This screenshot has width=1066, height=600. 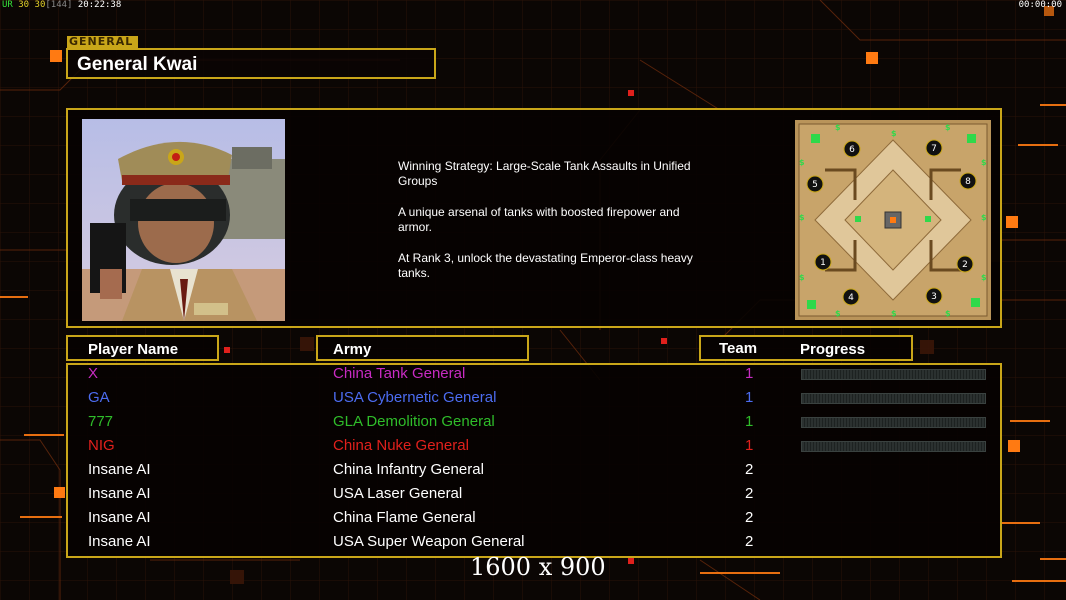 I want to click on hud-game-timer: 00:00:00, so click(x=1040, y=5).